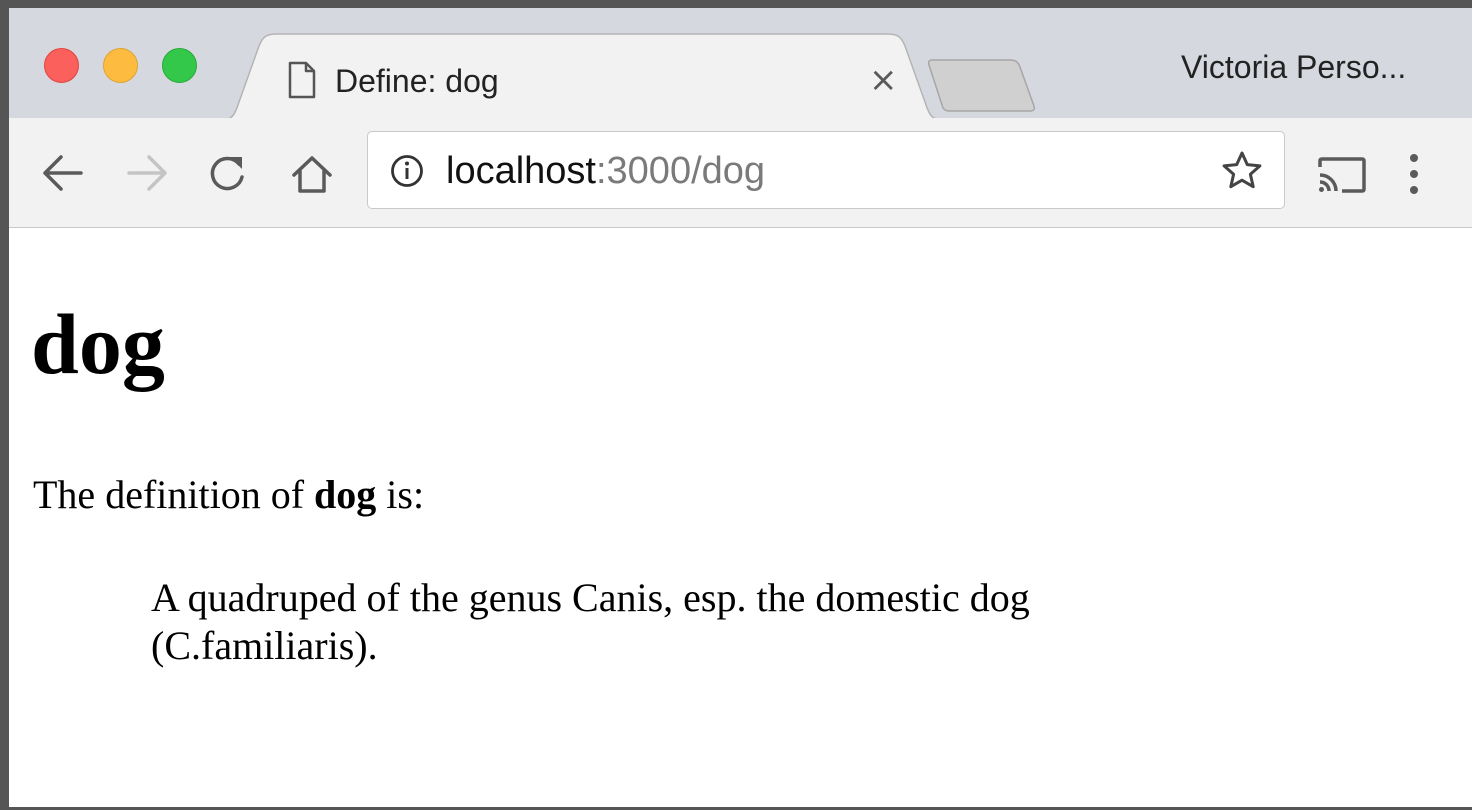 The height and width of the screenshot is (810, 1472). What do you see at coordinates (680, 171) in the screenshot?
I see `url-path: :3000/dog` at bounding box center [680, 171].